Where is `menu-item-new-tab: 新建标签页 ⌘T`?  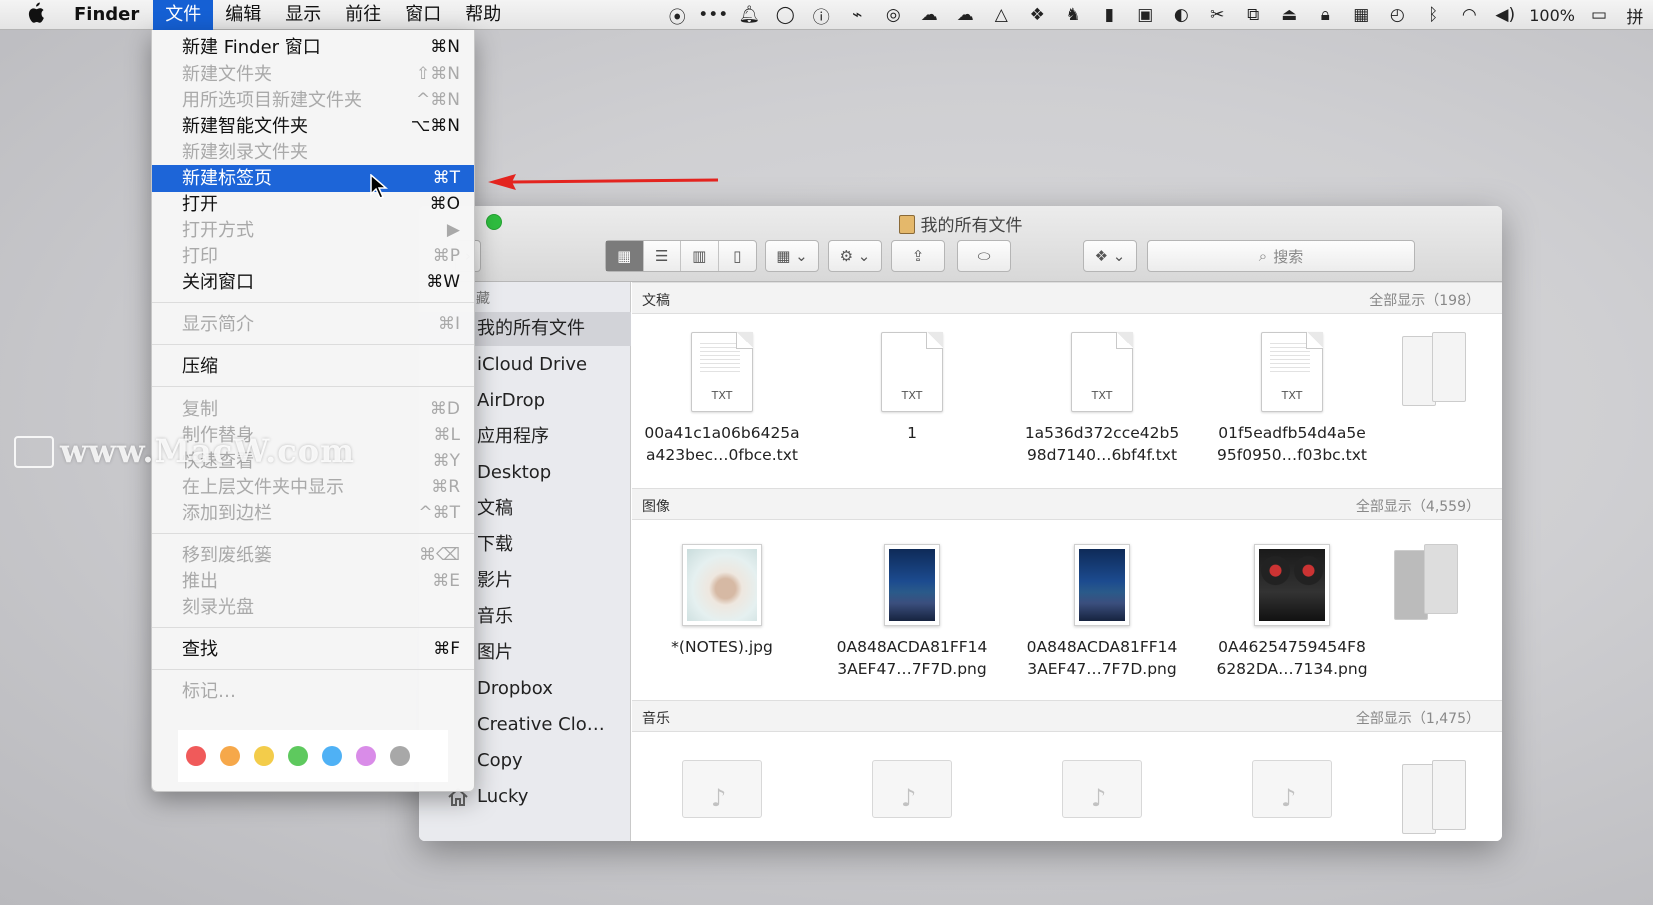 menu-item-new-tab: 新建标签页 ⌘T is located at coordinates (313, 178).